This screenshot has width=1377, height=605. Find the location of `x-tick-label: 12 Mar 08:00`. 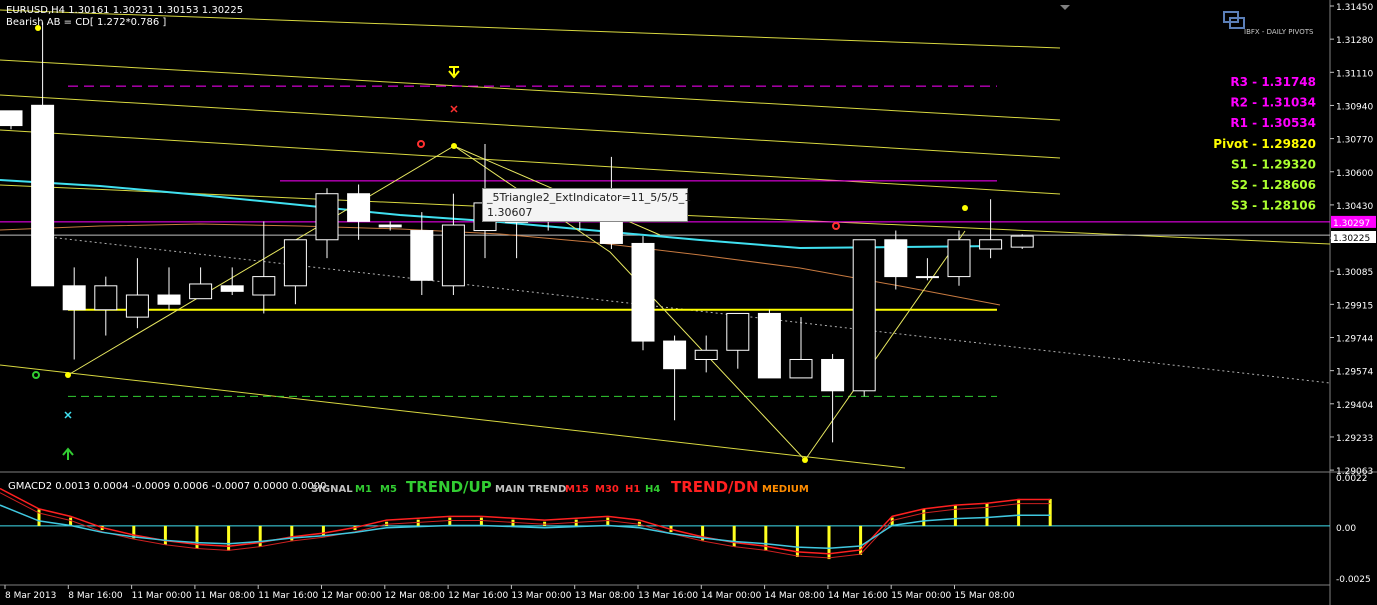

x-tick-label: 12 Mar 08:00 is located at coordinates (415, 596).